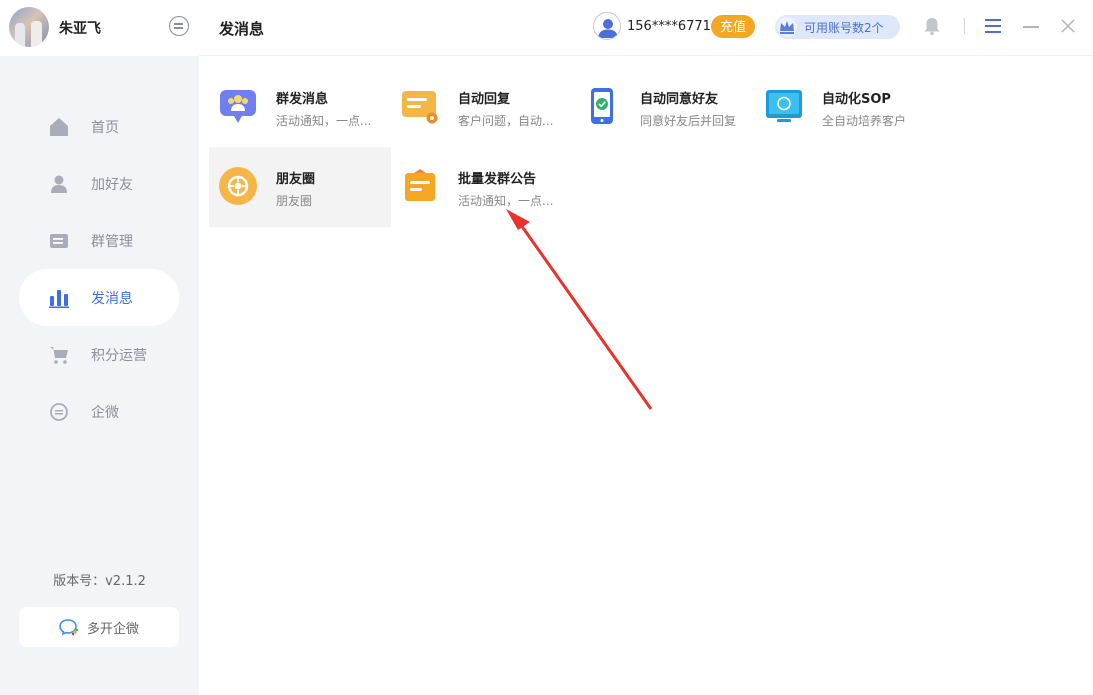  I want to click on sidebar-item-label: 发消息, so click(112, 298).